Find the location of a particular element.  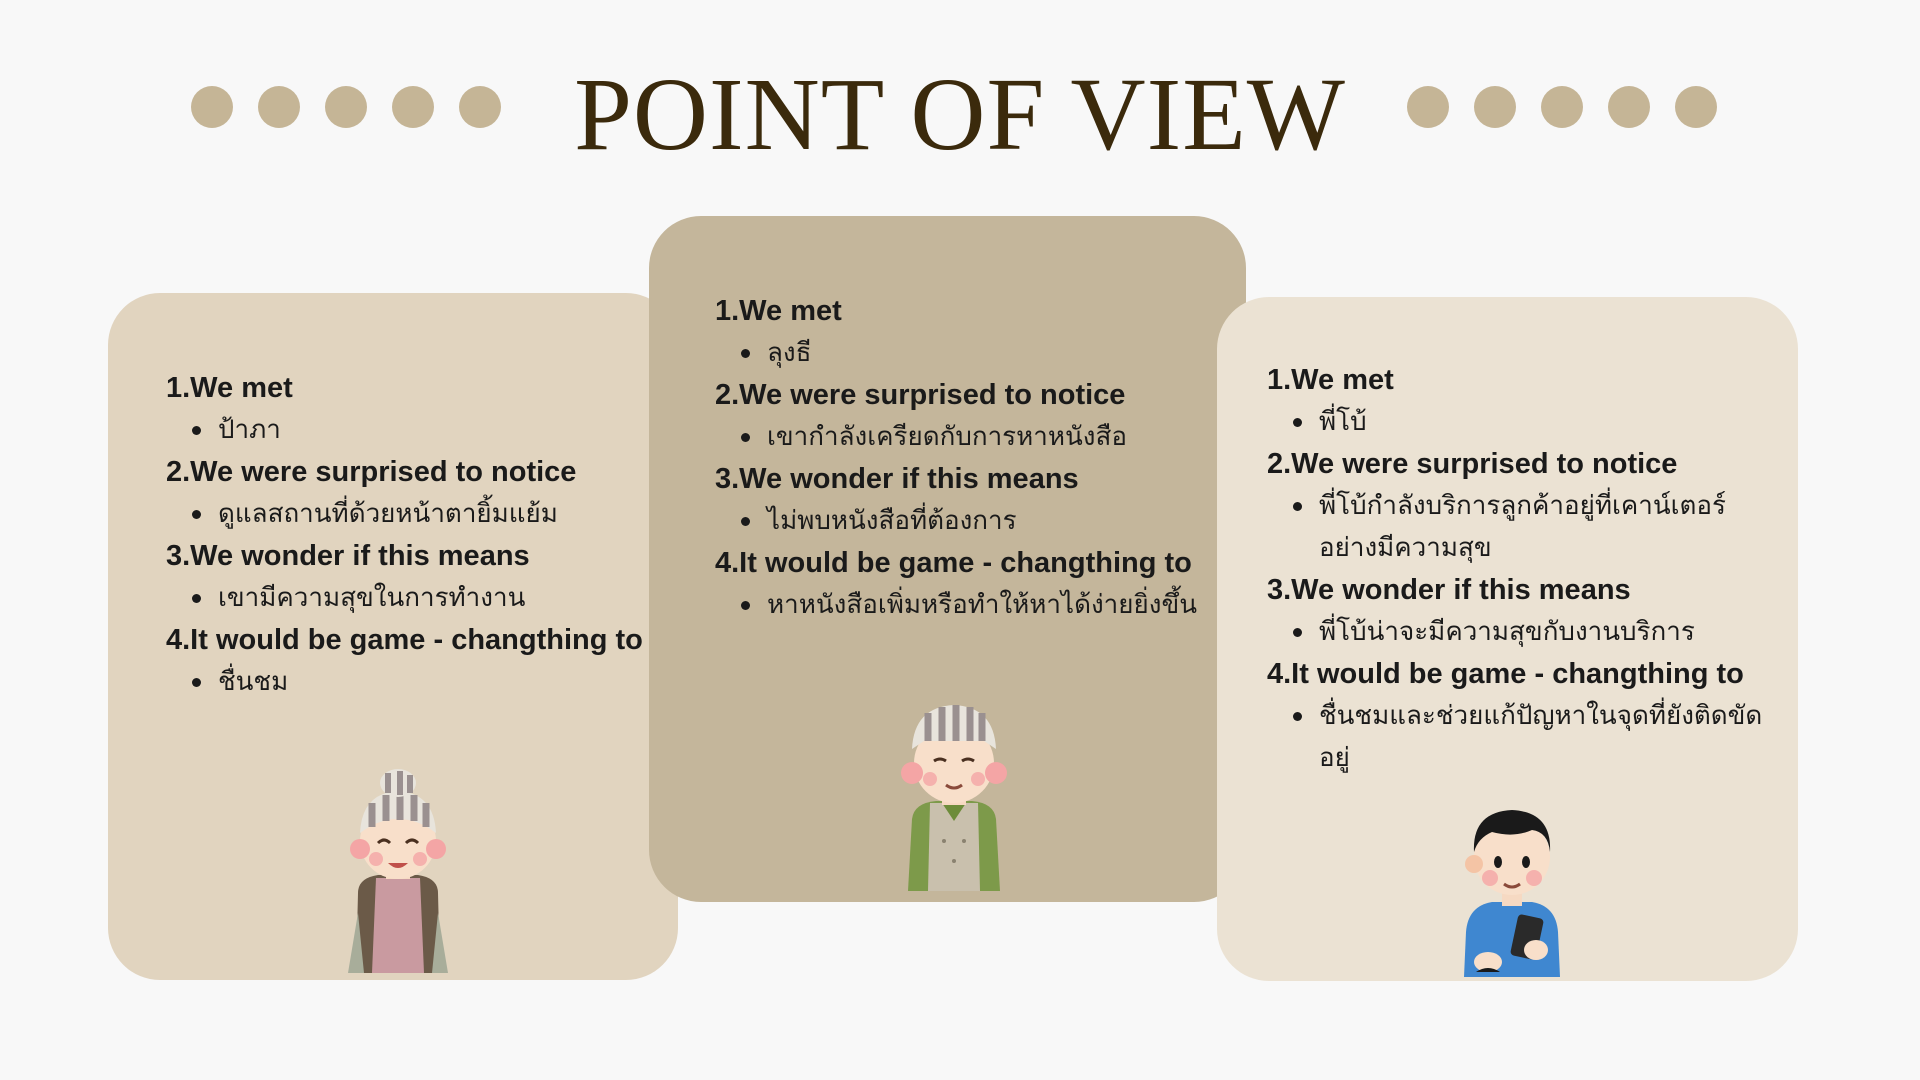

answer-surprised: ดูแลสถานที่ด้วยหน้าตายิ้มแย้ม is located at coordinates (411, 514).